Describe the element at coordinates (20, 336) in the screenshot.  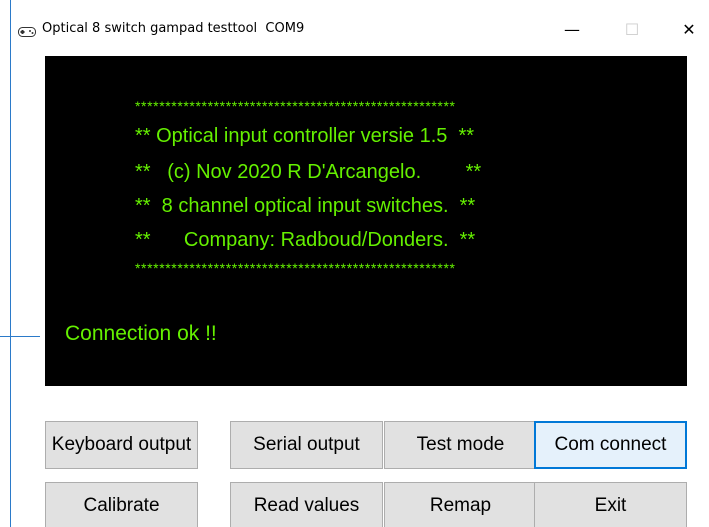
I see `connector-line` at that location.